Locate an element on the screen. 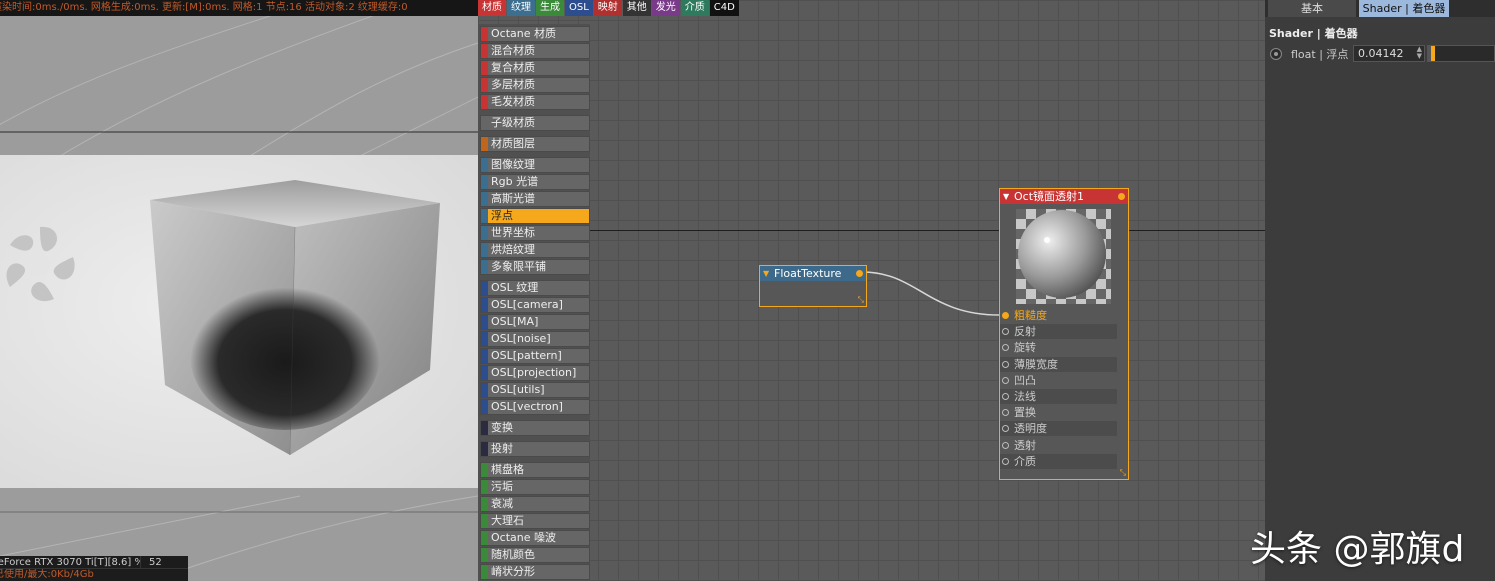 This screenshot has height=581, width=1495. section-title: Shader | 着色器 is located at coordinates (1313, 33).